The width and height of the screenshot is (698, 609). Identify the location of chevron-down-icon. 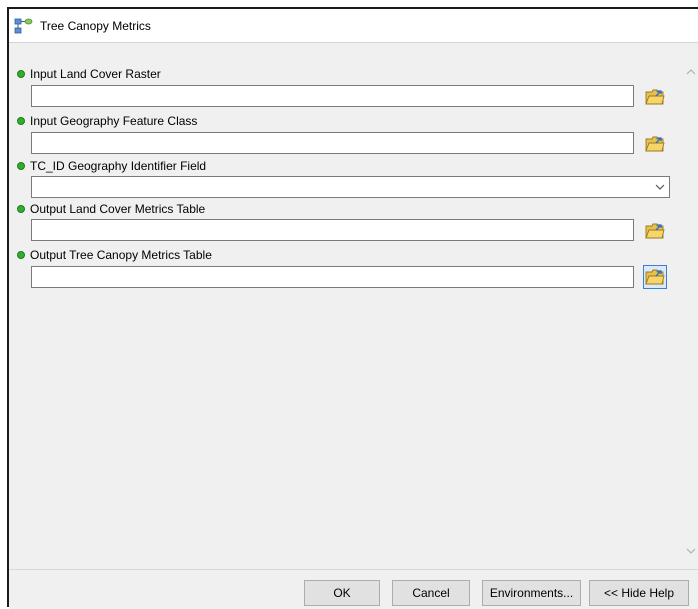
(660, 187).